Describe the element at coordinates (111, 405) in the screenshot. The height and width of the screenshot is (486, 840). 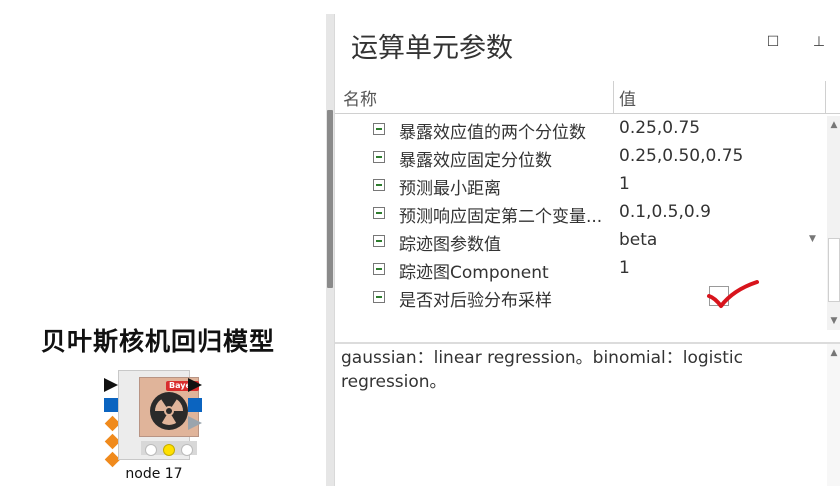
I see `input-port-model` at that location.